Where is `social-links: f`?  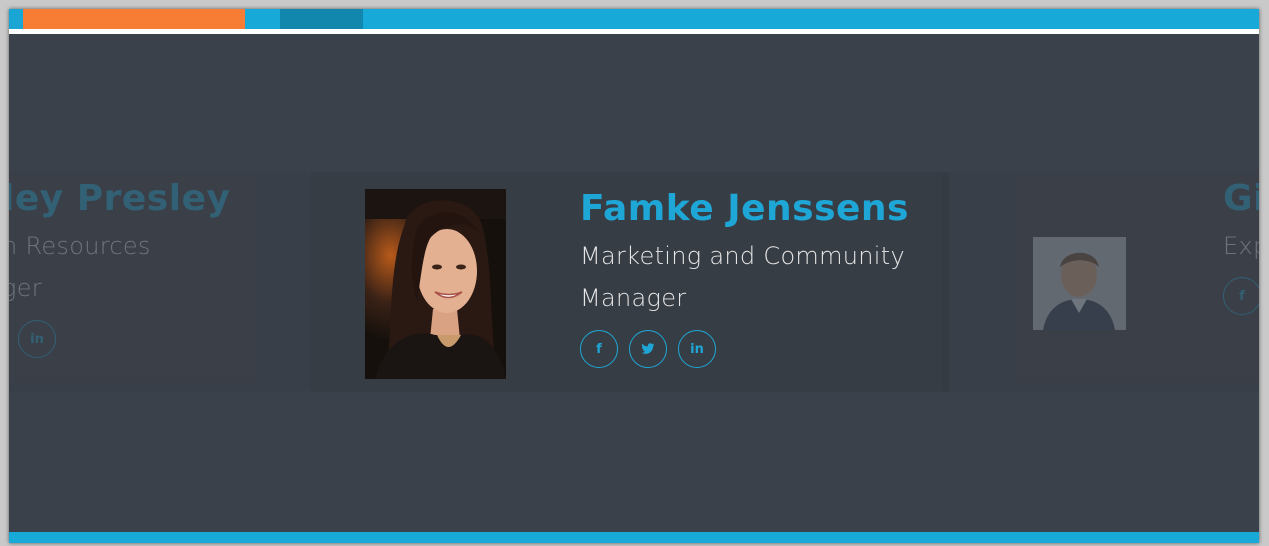 social-links: f is located at coordinates (1241, 296).